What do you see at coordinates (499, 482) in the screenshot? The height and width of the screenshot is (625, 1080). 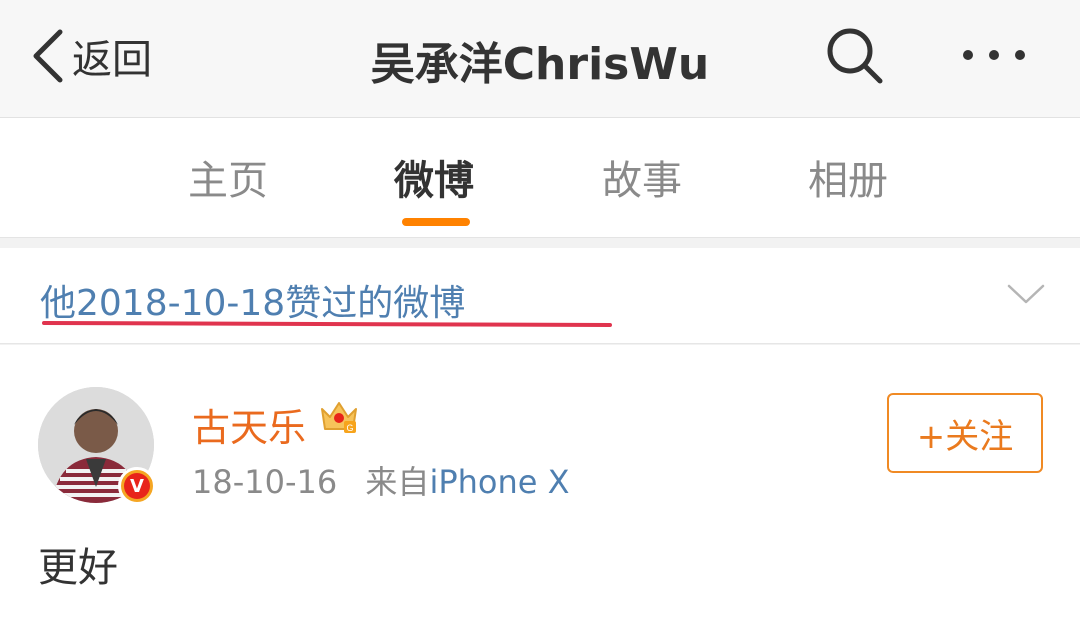 I see `post-device-link: iPhone X` at bounding box center [499, 482].